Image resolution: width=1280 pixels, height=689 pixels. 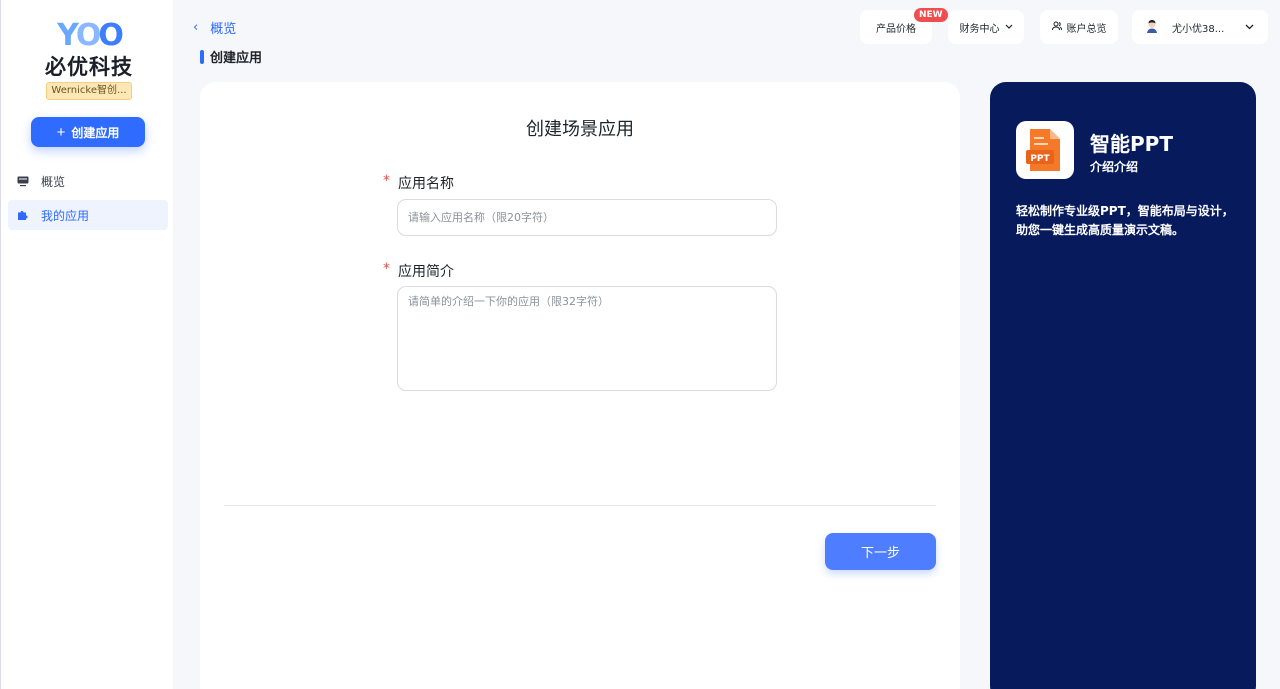 I want to click on next-step-button: 下一步, so click(x=880, y=551).